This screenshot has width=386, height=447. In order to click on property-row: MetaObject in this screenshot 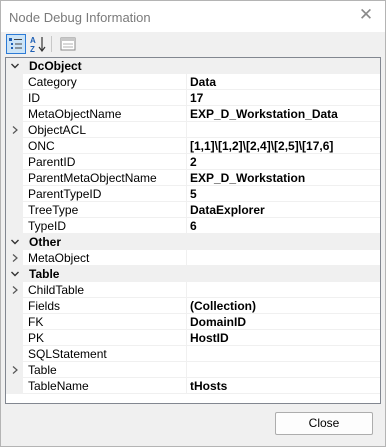, I will do `click(193, 258)`.